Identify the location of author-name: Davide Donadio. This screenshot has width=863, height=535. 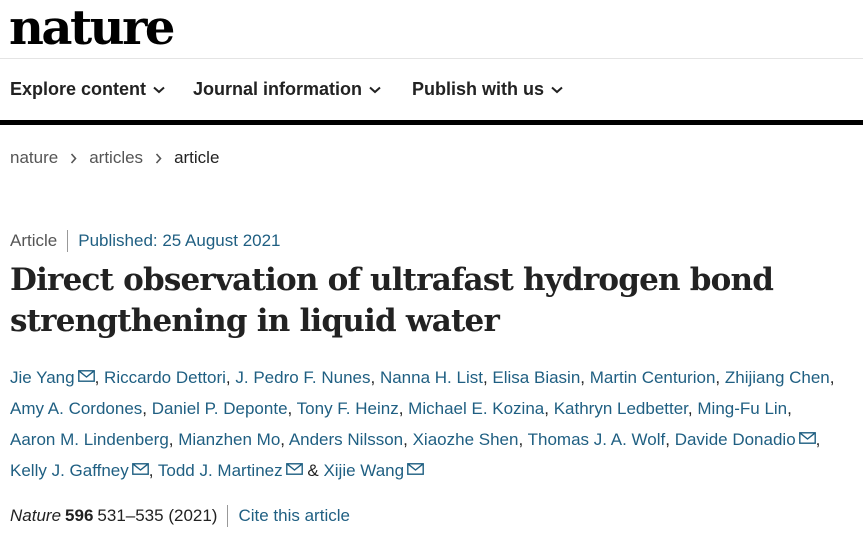
(745, 439).